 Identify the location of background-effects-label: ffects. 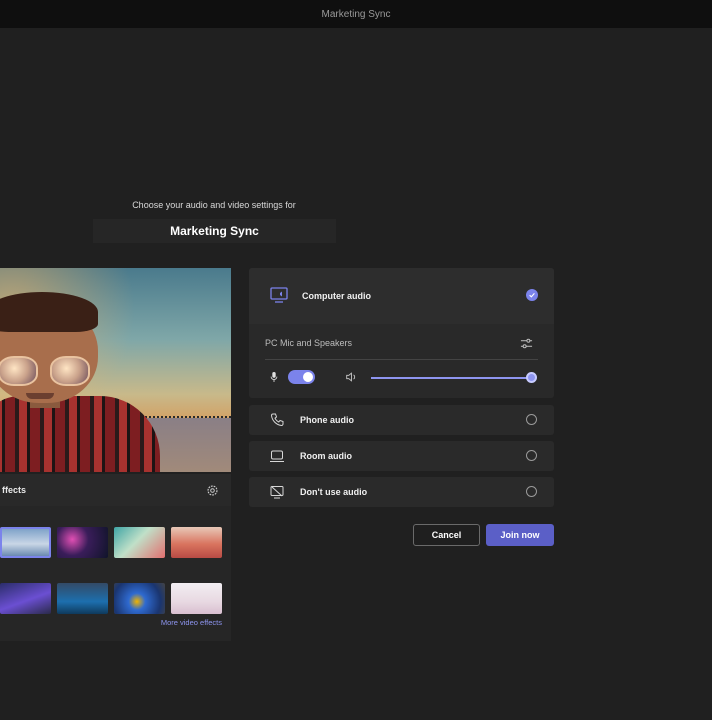
(14, 490).